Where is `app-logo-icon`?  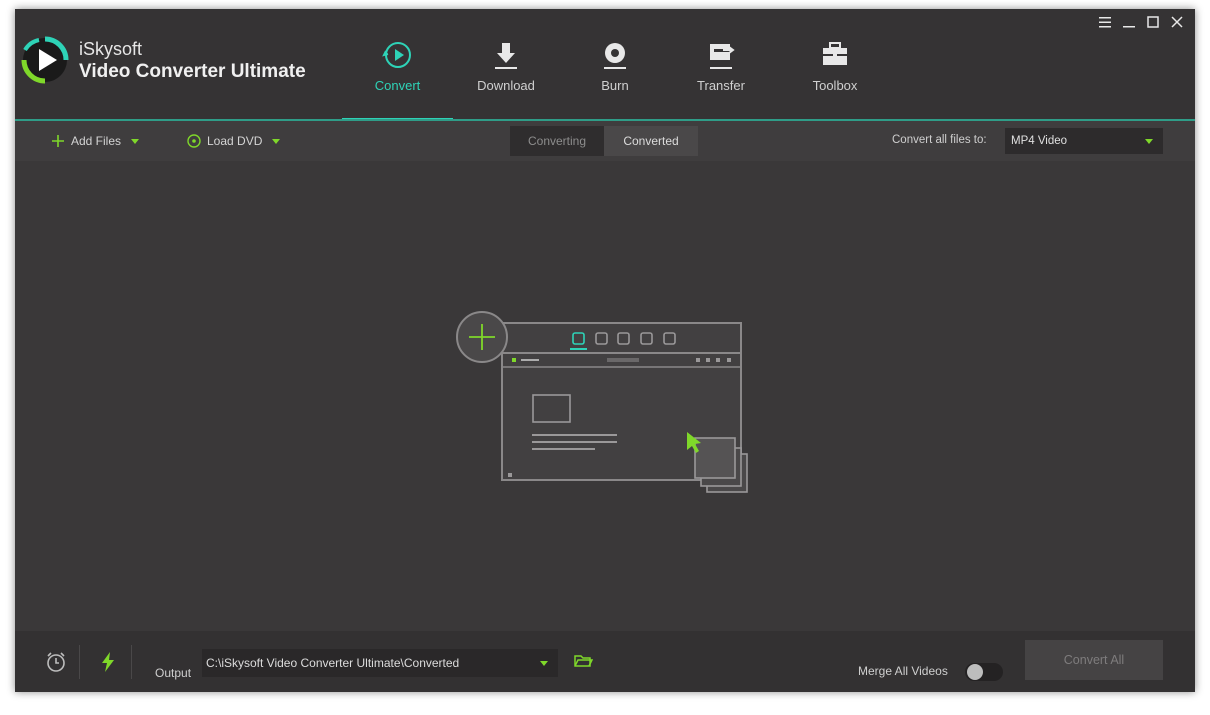
app-logo-icon is located at coordinates (45, 60).